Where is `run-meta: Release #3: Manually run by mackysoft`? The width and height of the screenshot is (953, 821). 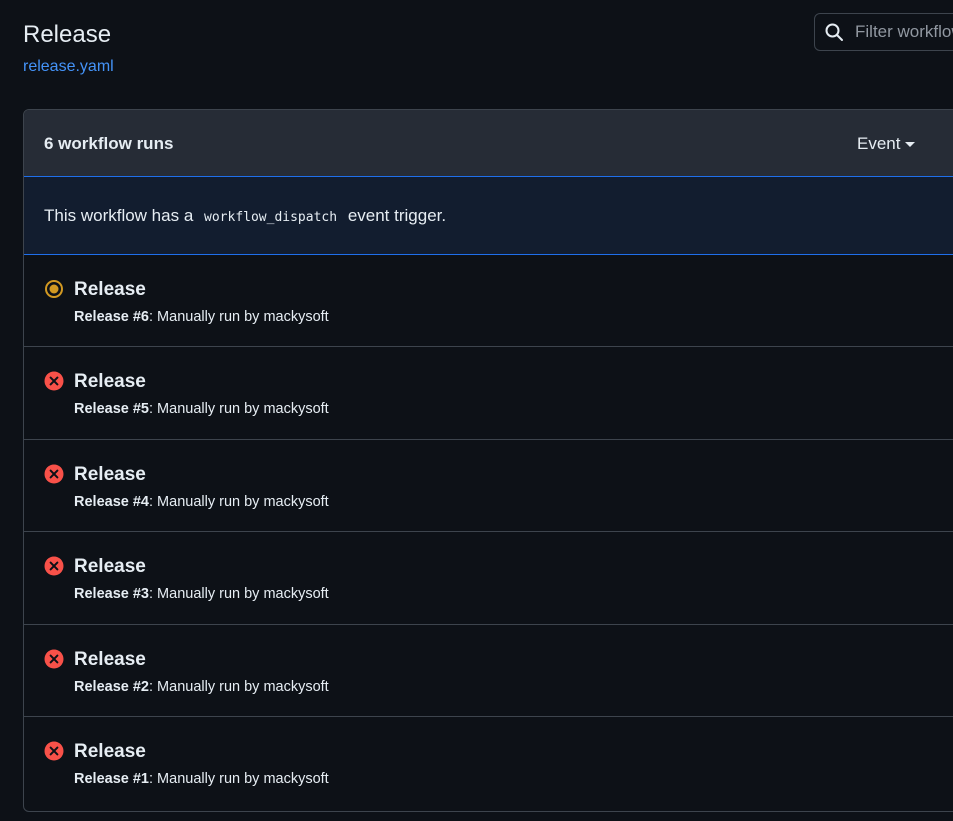 run-meta: Release #3: Manually run by mackysoft is located at coordinates (201, 594).